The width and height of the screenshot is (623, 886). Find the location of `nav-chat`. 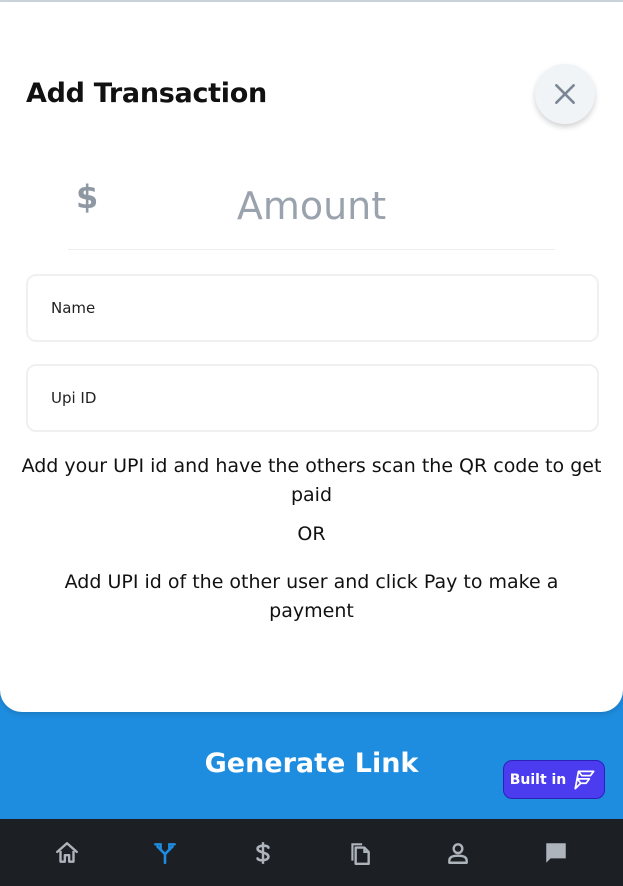

nav-chat is located at coordinates (556, 853).